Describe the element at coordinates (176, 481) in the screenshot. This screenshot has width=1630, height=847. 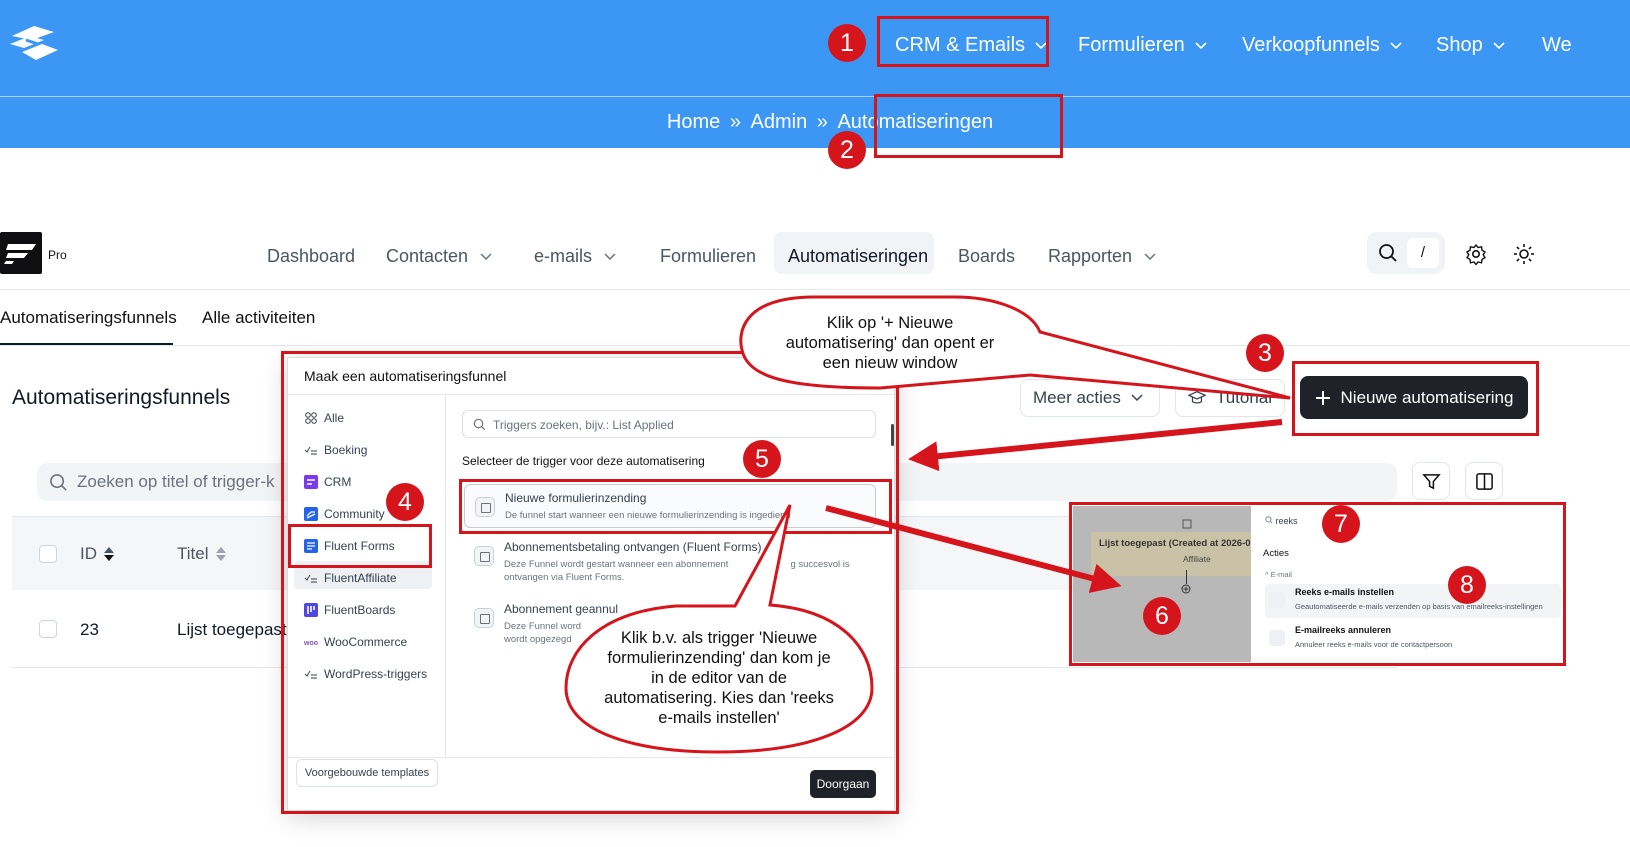
I see `search-placeholder: Zoeken op titel of trigger-k` at that location.